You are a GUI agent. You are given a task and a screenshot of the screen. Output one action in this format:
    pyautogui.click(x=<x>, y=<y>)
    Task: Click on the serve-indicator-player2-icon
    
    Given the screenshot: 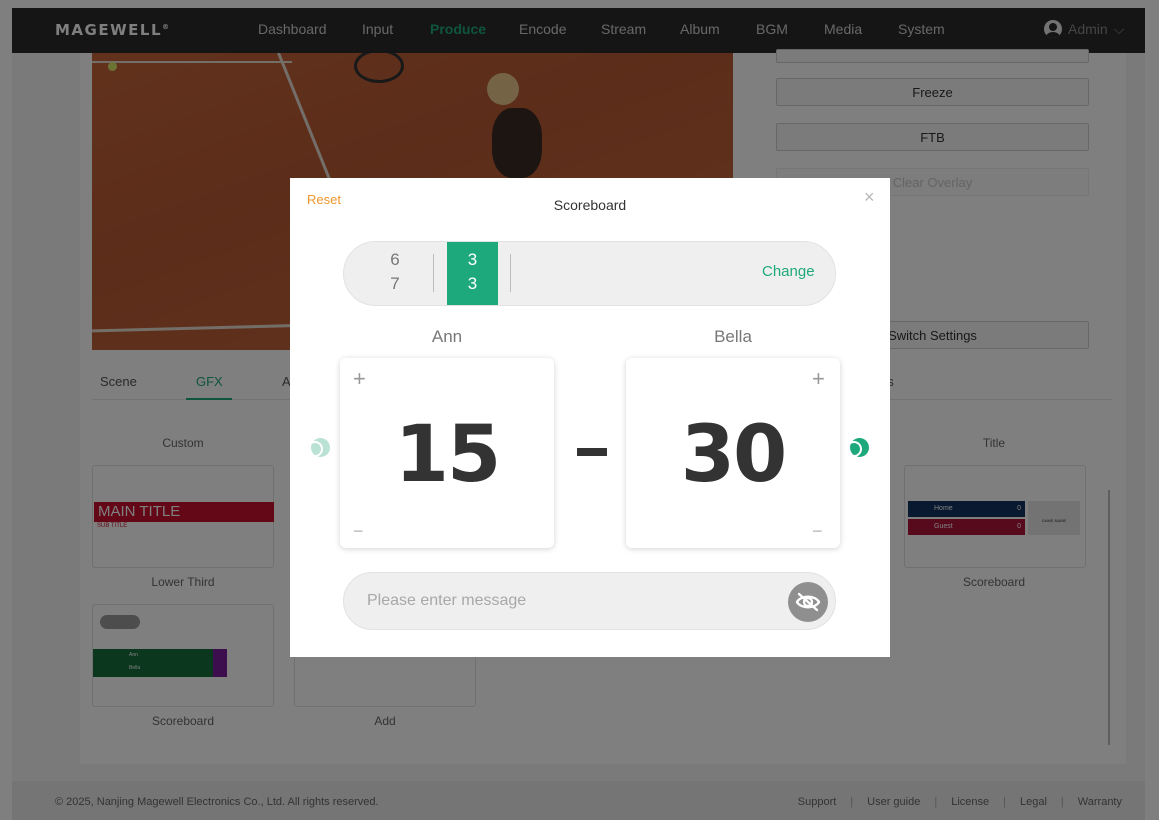 What is the action you would take?
    pyautogui.click(x=857, y=447)
    